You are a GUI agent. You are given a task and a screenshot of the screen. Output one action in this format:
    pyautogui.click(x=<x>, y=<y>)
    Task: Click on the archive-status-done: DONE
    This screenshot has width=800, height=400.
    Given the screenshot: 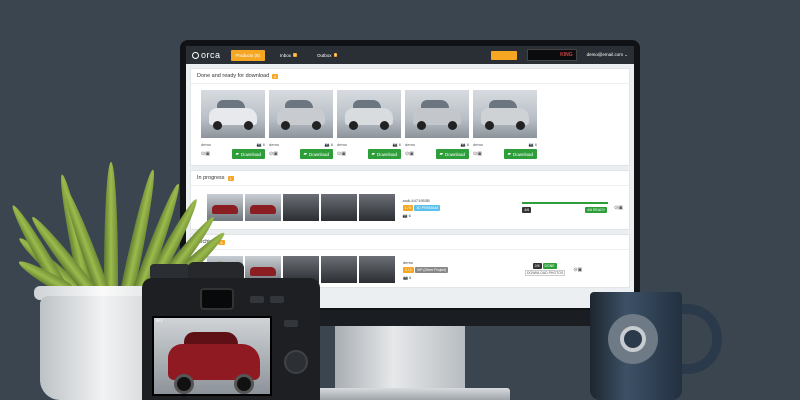 What is the action you would take?
    pyautogui.click(x=549, y=266)
    